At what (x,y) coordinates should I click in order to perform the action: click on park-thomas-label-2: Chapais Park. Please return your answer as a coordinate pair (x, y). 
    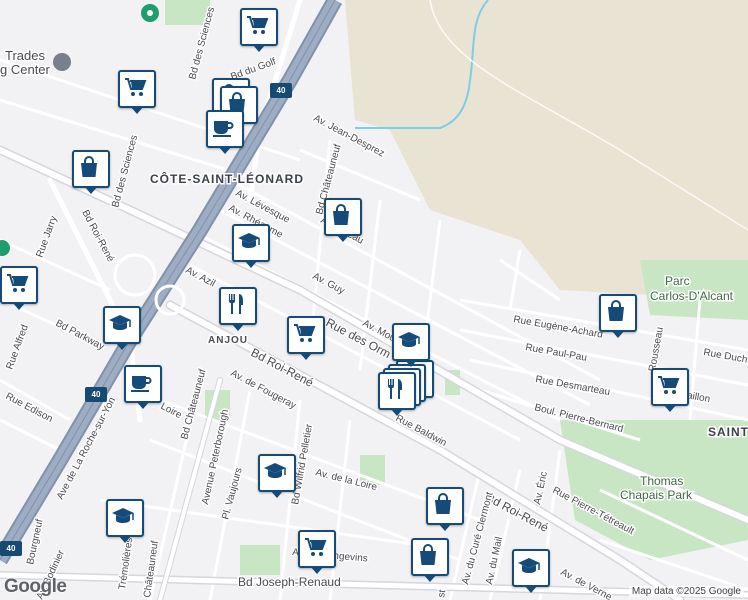
    Looking at the image, I should click on (656, 495).